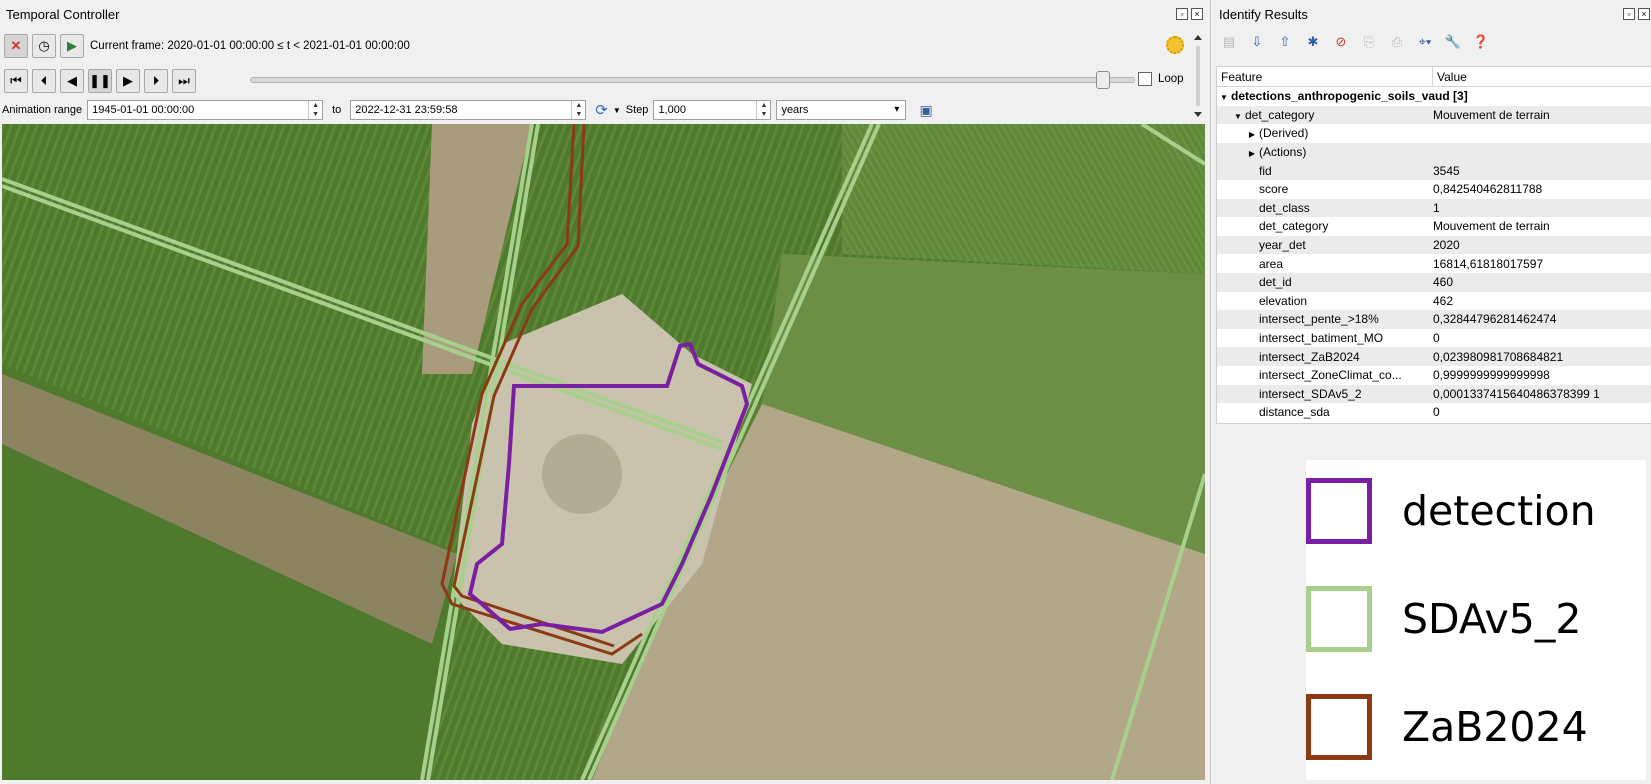  What do you see at coordinates (1023, 199) in the screenshot?
I see `field` at bounding box center [1023, 199].